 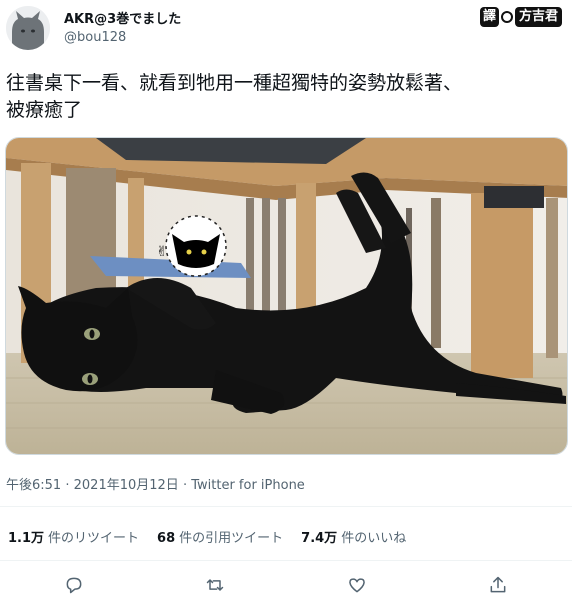 I want to click on share-button, so click(x=498, y=585).